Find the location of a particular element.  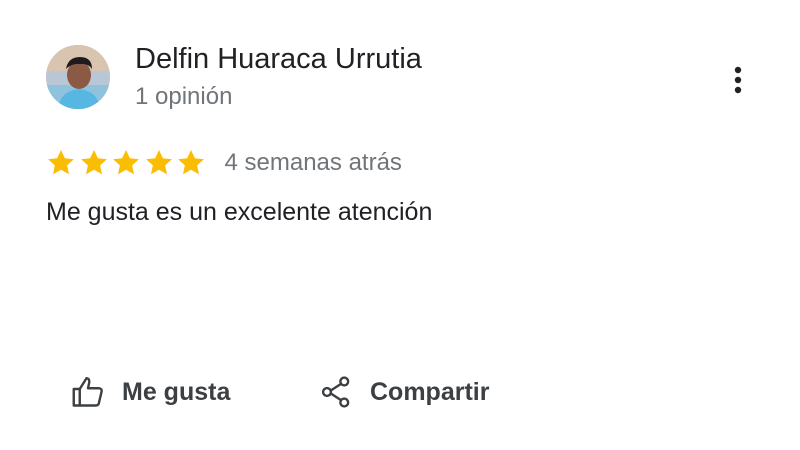

more-vert-icon is located at coordinates (738, 80).